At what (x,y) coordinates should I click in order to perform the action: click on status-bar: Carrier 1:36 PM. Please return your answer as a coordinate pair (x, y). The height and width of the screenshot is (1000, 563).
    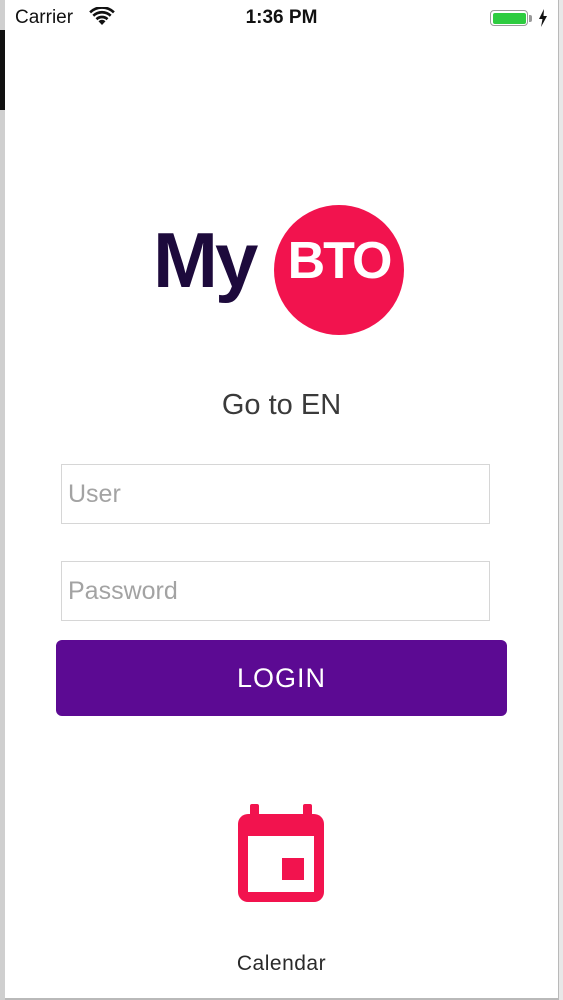
    Looking at the image, I should click on (281, 20).